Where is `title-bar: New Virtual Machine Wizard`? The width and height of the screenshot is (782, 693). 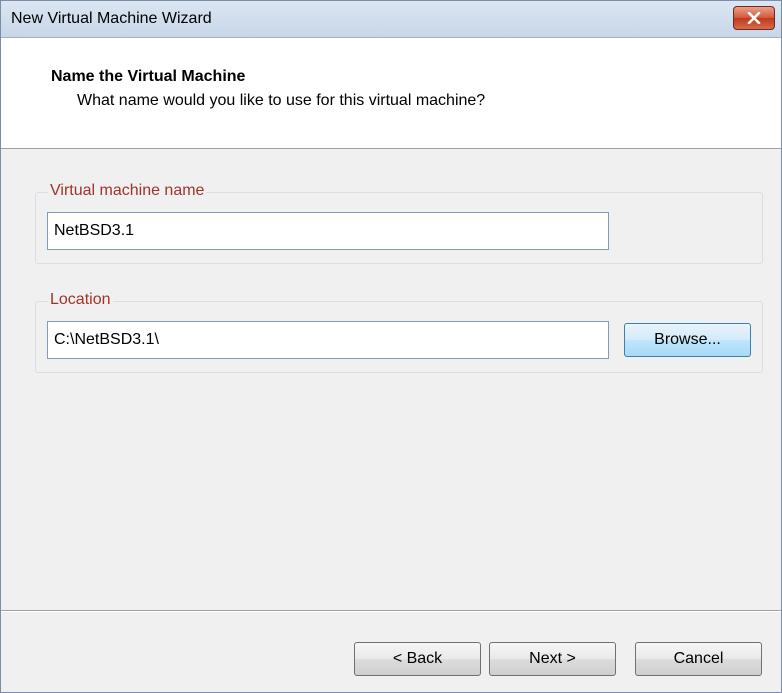
title-bar: New Virtual Machine Wizard is located at coordinates (391, 19).